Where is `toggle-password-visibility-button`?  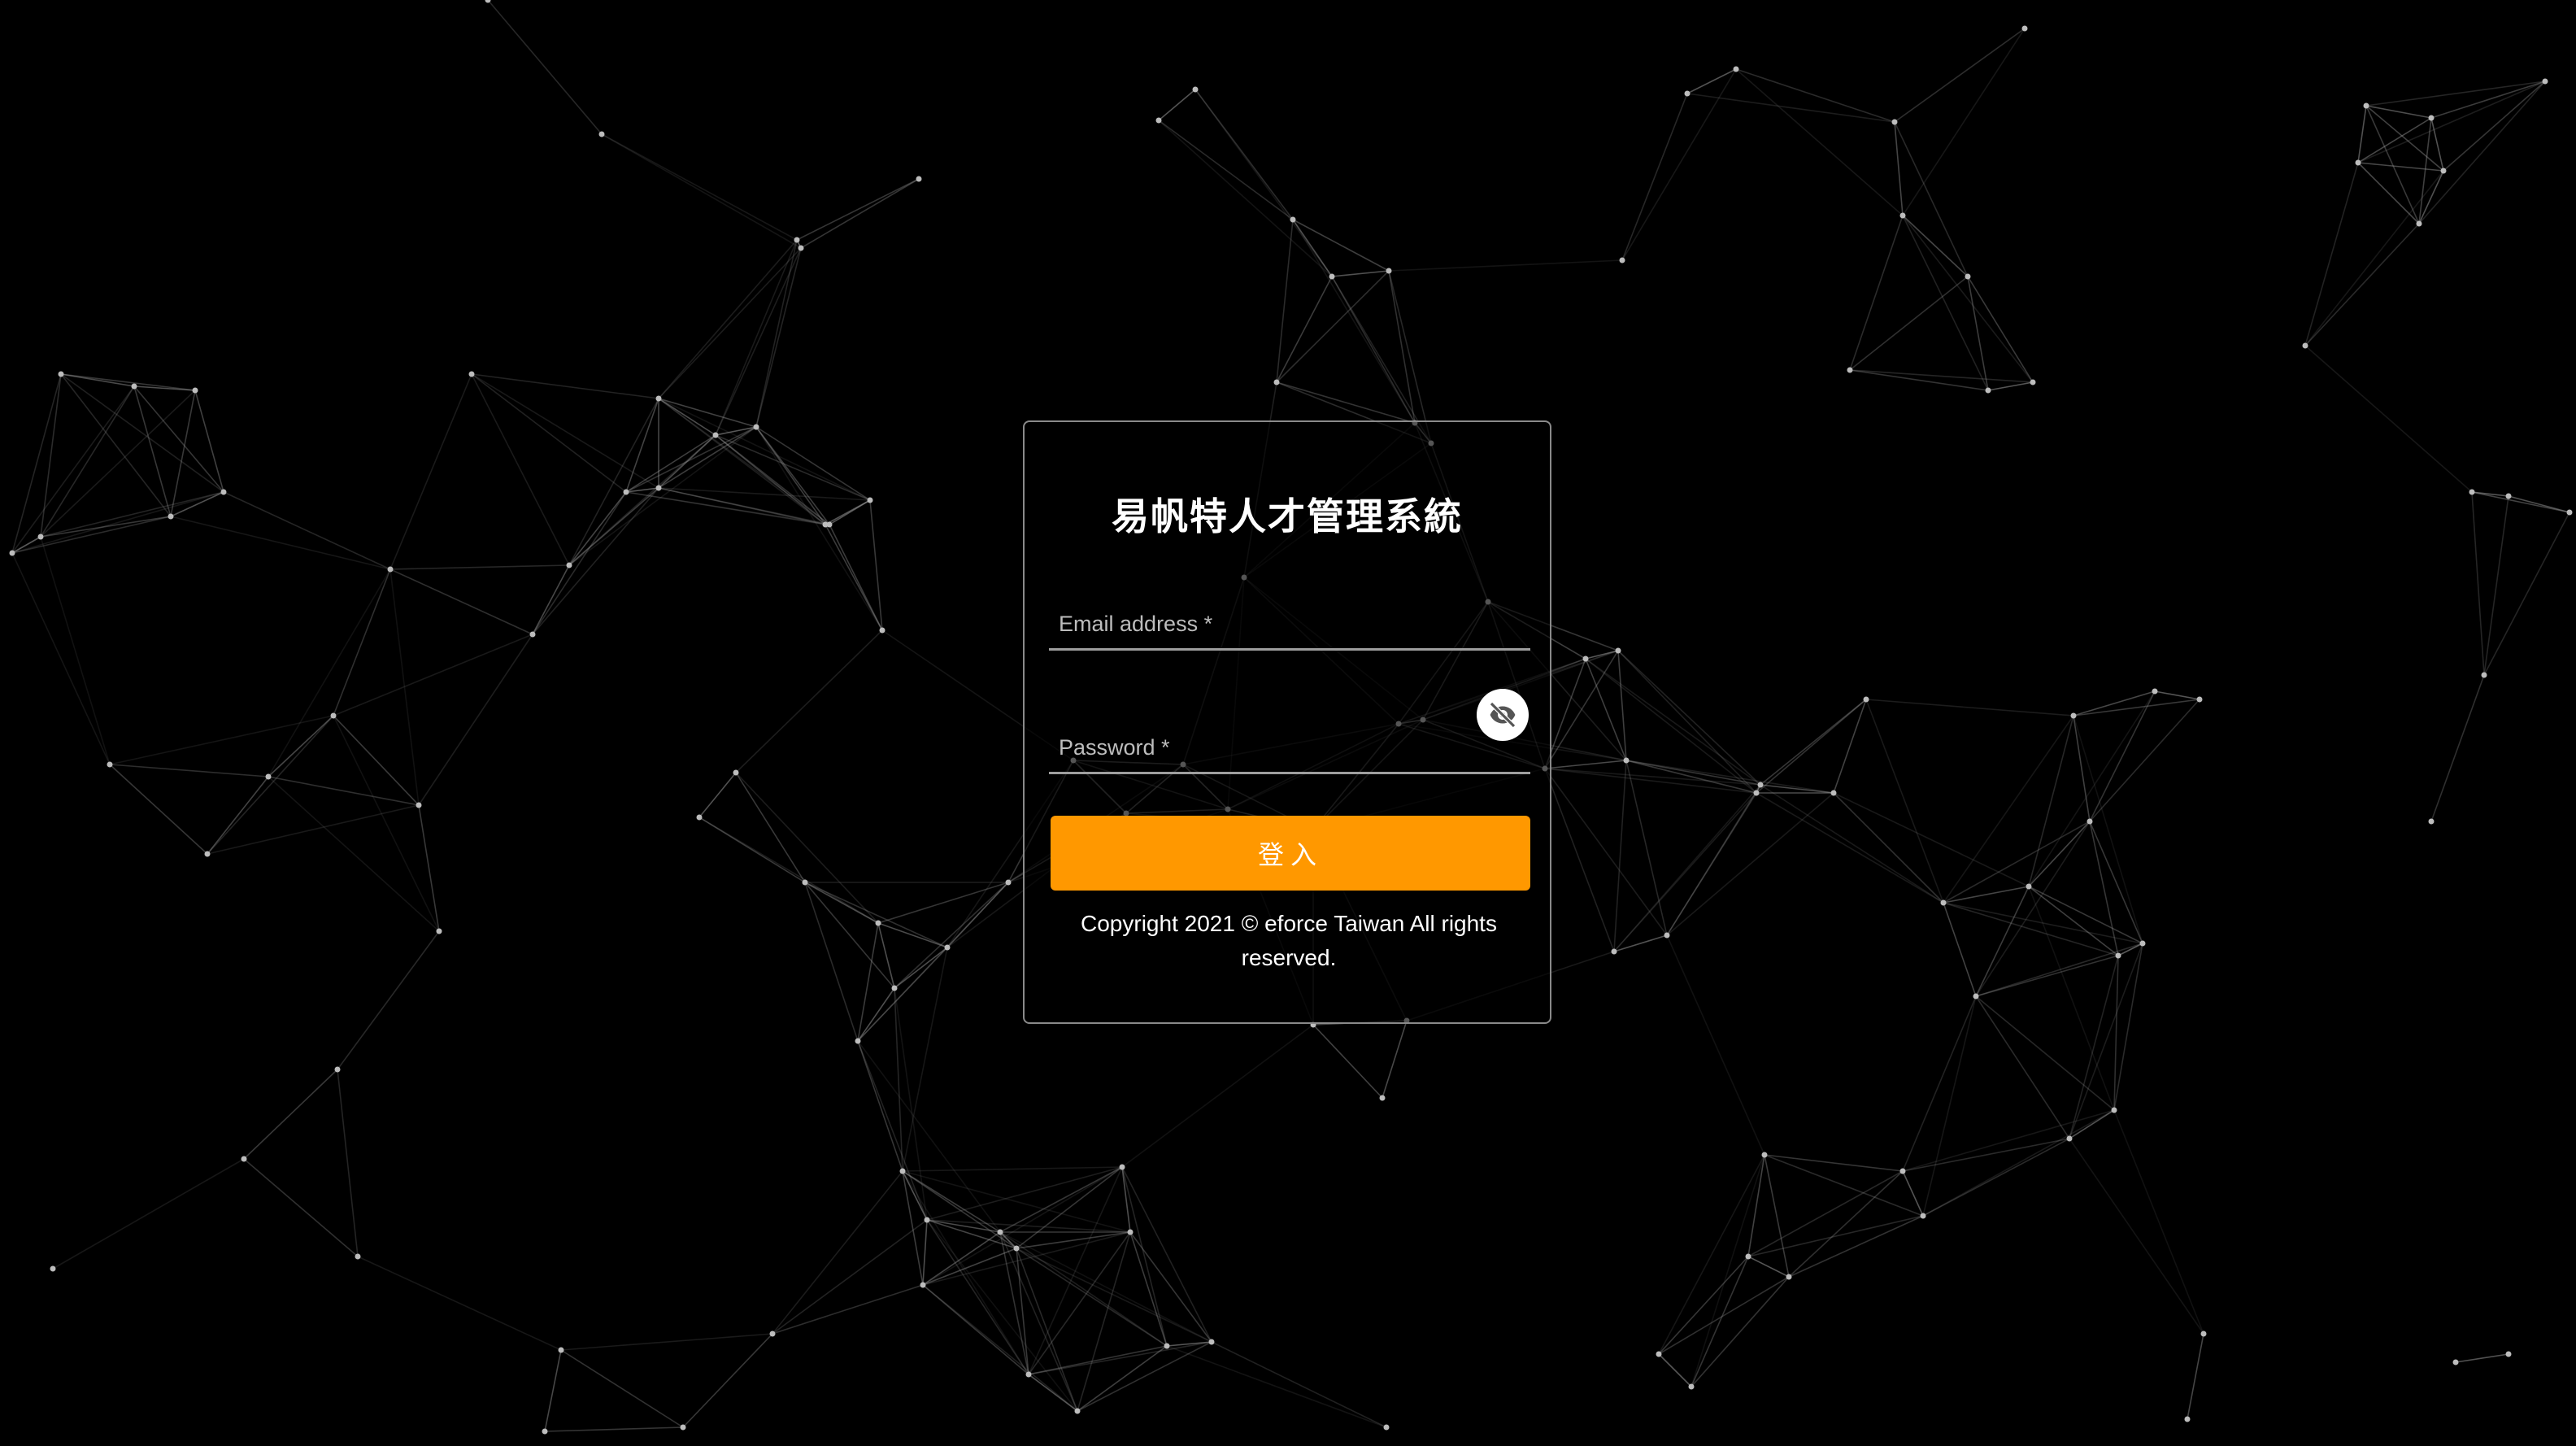
toggle-password-visibility-button is located at coordinates (1503, 715).